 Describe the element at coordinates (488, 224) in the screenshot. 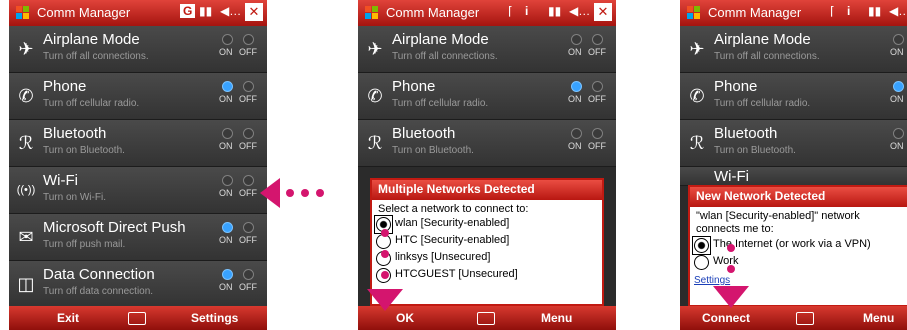

I see `network-option: wlan [Security-enabled]` at that location.